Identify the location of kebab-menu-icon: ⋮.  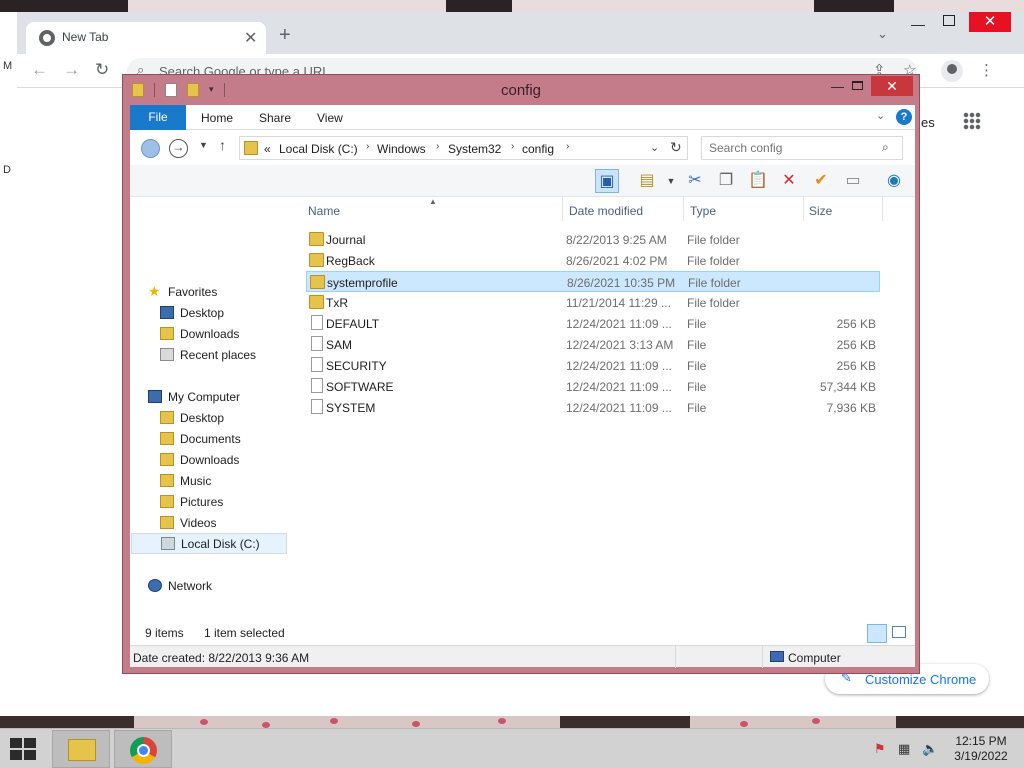
(986, 70).